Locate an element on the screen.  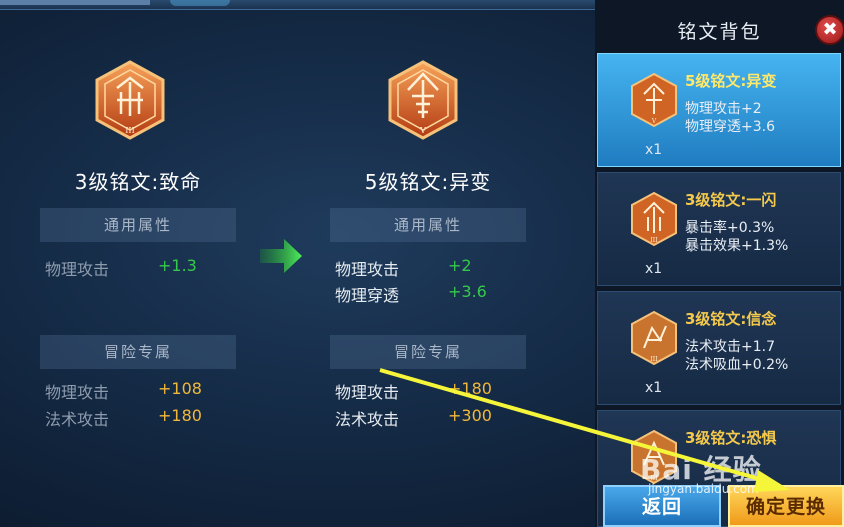
card-title: 3级铭文:信念 is located at coordinates (731, 319).